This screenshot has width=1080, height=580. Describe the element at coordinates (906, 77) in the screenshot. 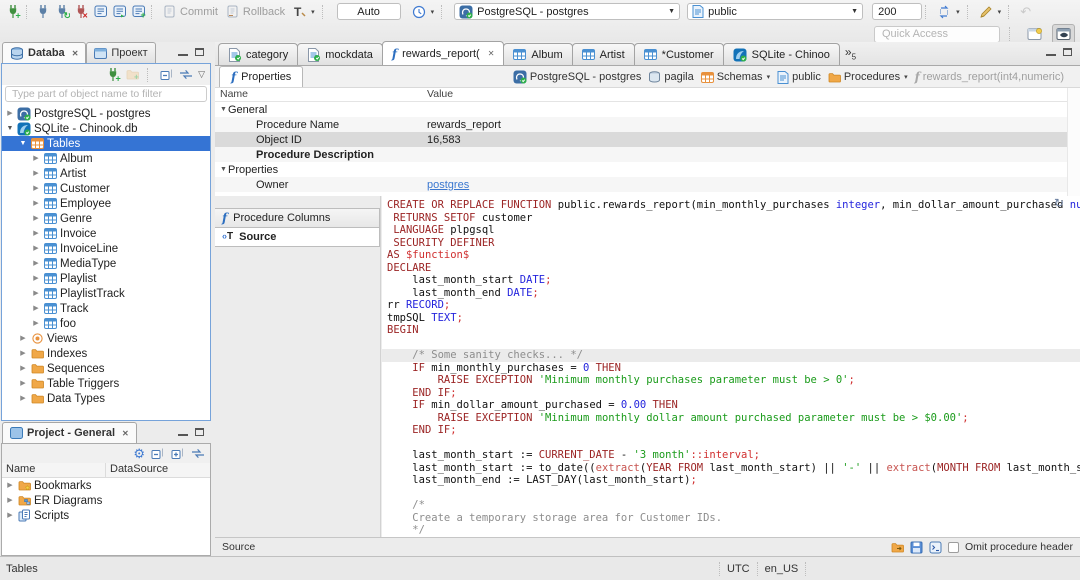

I see `chevron-down-icon: ▾` at that location.